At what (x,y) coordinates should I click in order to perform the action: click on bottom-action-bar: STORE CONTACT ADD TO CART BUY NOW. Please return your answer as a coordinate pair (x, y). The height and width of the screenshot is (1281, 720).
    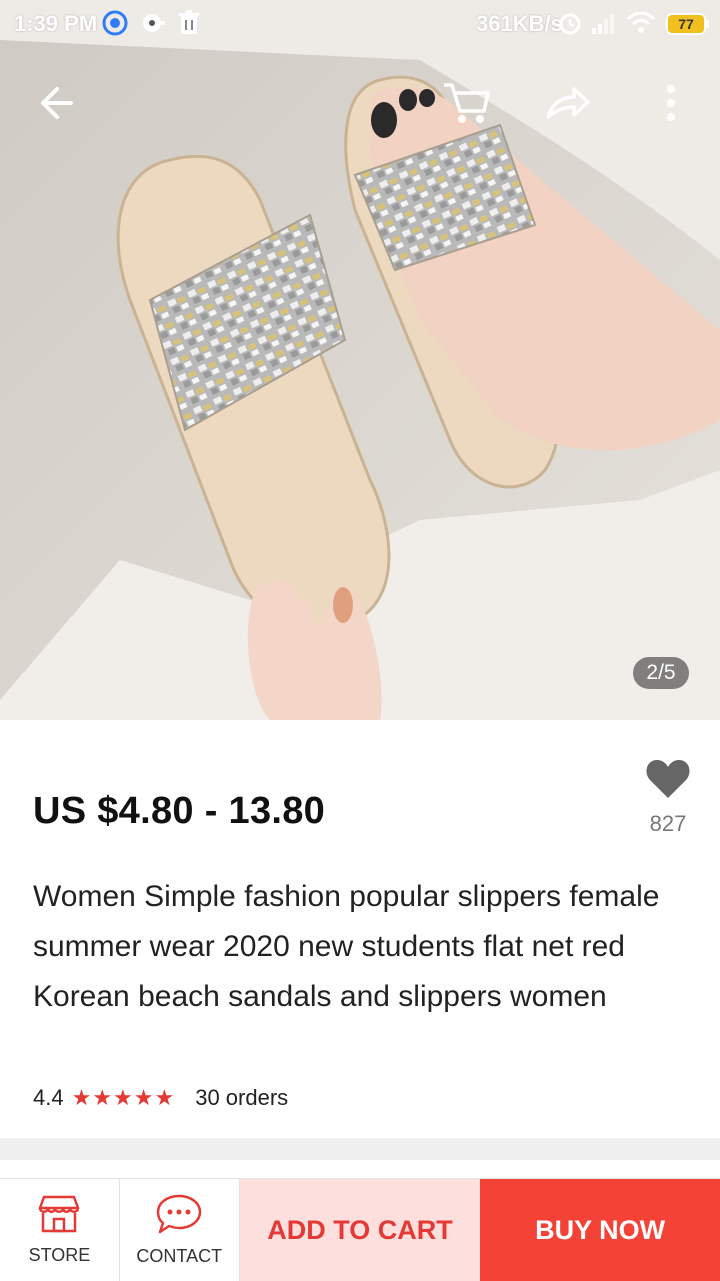
    Looking at the image, I should click on (360, 1229).